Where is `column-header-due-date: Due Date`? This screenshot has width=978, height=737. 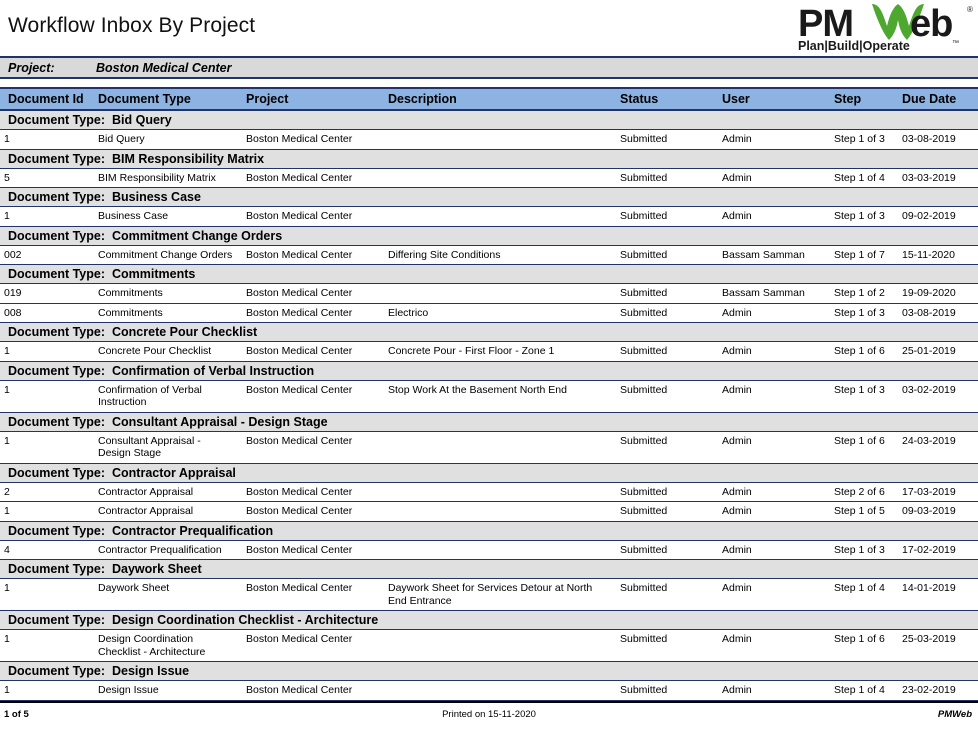 column-header-due-date: Due Date is located at coordinates (936, 99).